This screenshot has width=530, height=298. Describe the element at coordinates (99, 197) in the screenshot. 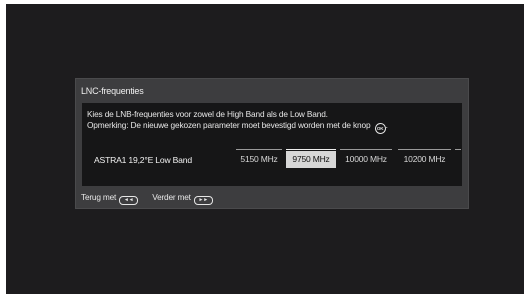

I see `back-label: Terug met` at that location.